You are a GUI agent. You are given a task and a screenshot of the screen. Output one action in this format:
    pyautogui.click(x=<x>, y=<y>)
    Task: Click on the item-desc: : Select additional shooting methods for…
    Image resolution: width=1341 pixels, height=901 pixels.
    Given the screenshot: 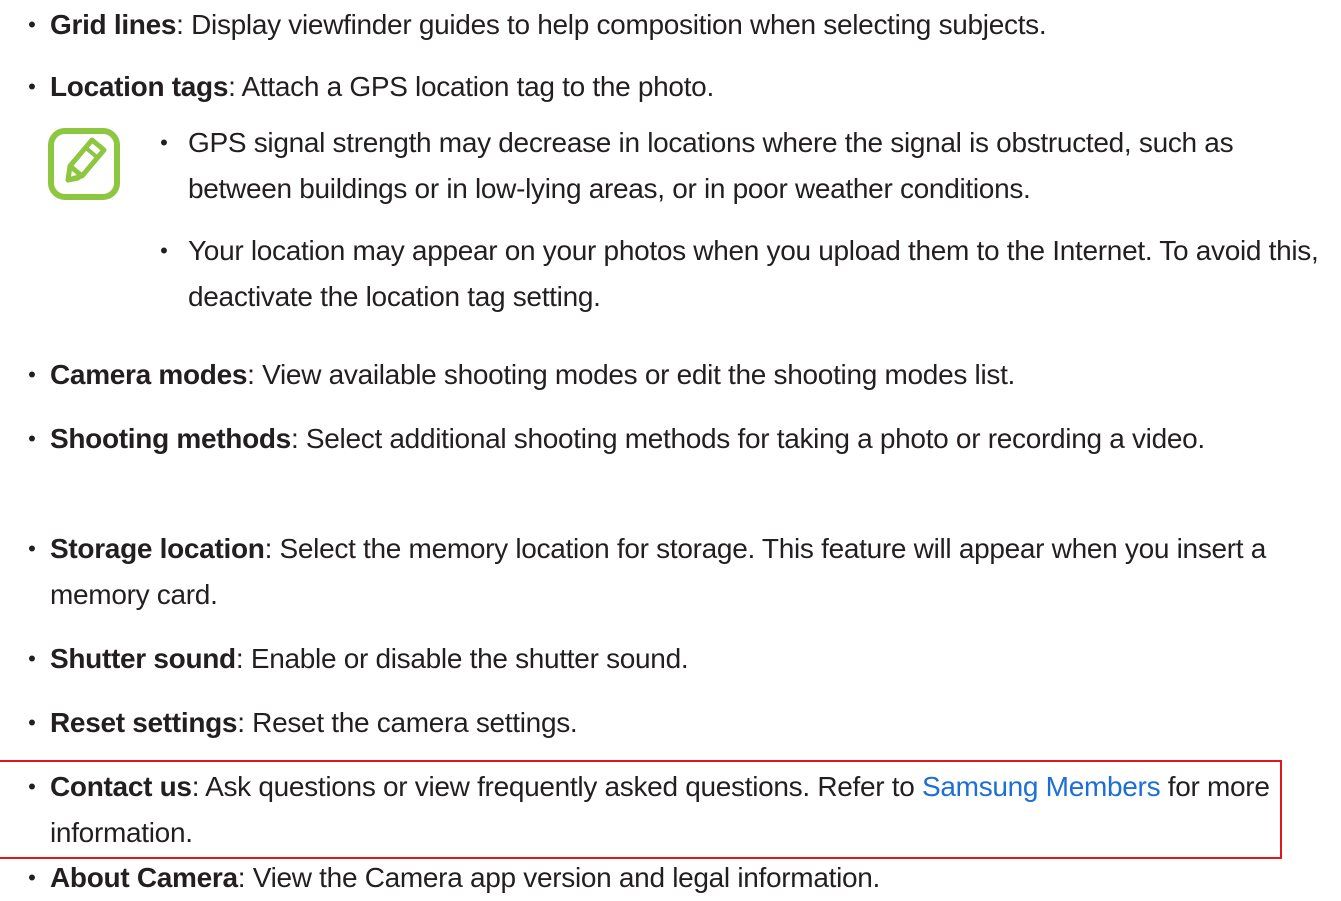 What is the action you would take?
    pyautogui.click(x=747, y=438)
    